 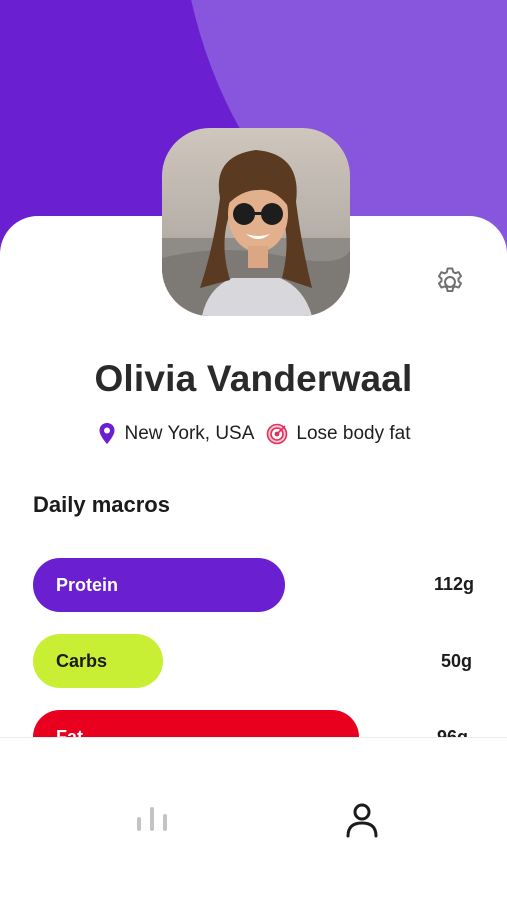 I want to click on goal-text: Lose body fat, so click(x=353, y=433).